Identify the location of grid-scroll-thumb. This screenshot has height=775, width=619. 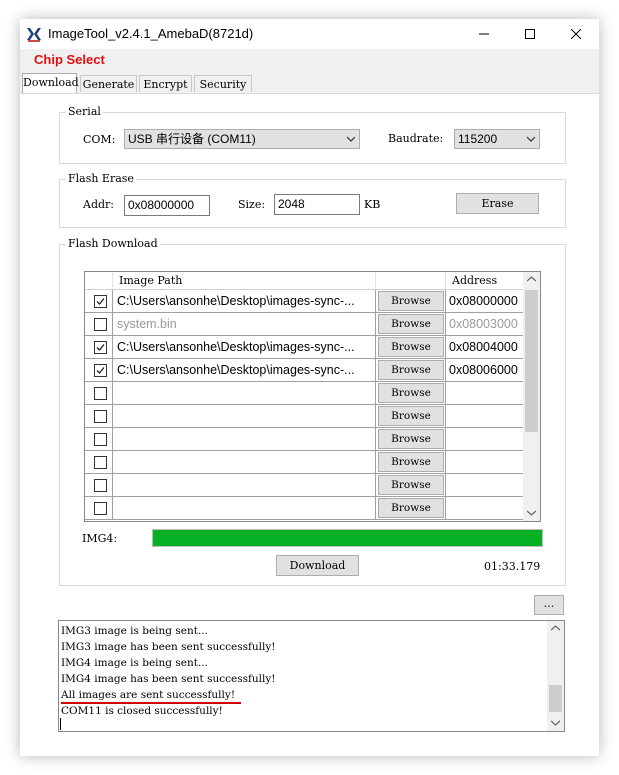
(531, 361).